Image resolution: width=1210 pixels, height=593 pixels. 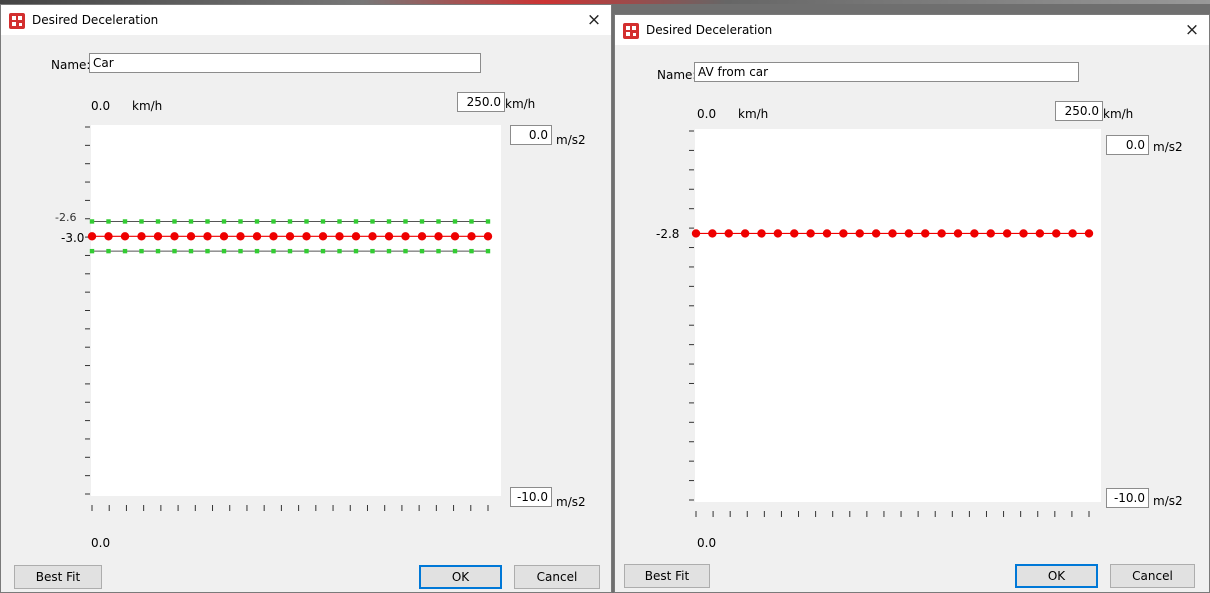 I want to click on y-axis-label-upper: -2.6, so click(x=66, y=217).